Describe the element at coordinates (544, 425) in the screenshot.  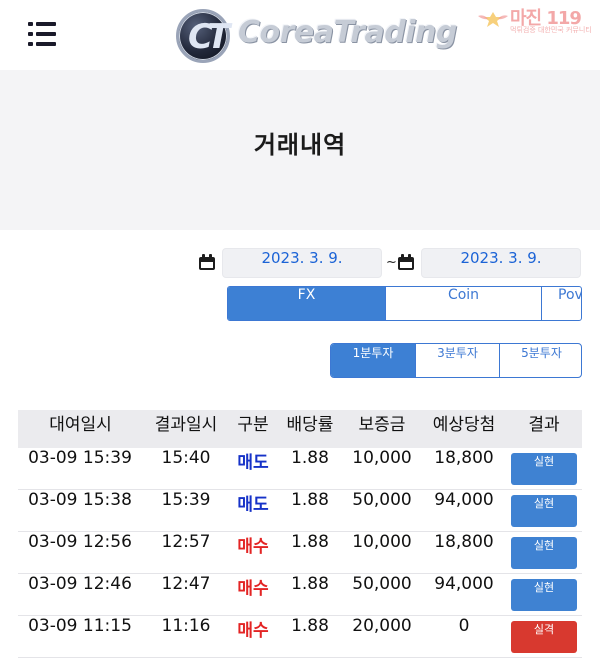
I see `column-header-result: 결과` at that location.